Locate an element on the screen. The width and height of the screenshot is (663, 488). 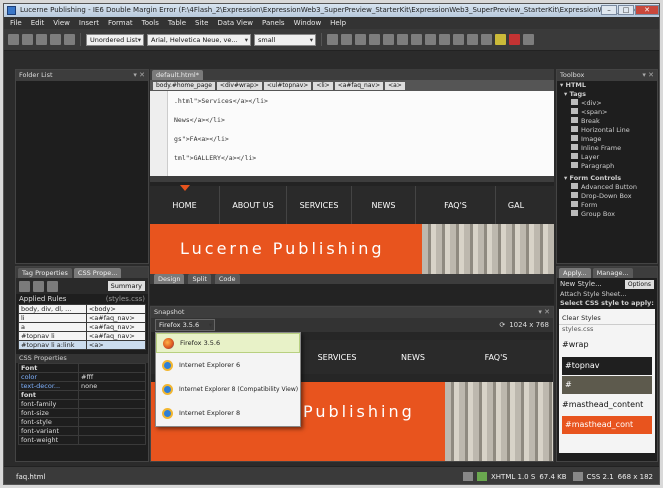
table-row: font-style is located at coordinates (82, 422).